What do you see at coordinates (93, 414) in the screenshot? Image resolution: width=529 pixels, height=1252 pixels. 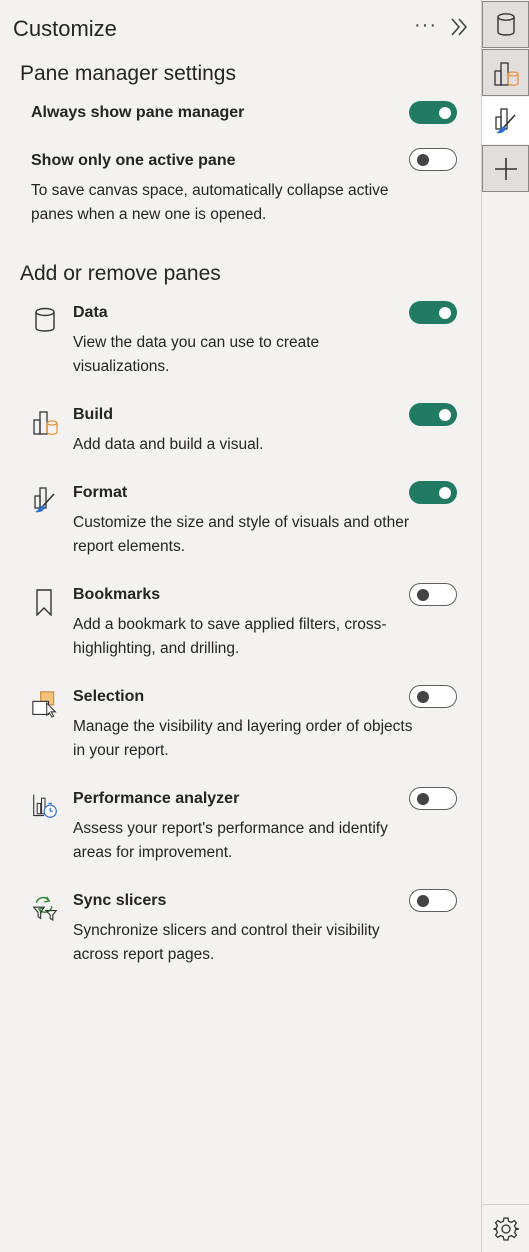 I see `pane-item-build-label: Build` at bounding box center [93, 414].